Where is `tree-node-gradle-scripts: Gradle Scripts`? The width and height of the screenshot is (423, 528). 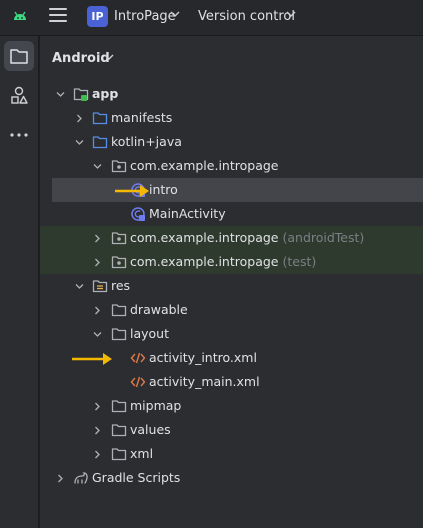
tree-node-gradle-scripts: Gradle Scripts is located at coordinates (231, 478).